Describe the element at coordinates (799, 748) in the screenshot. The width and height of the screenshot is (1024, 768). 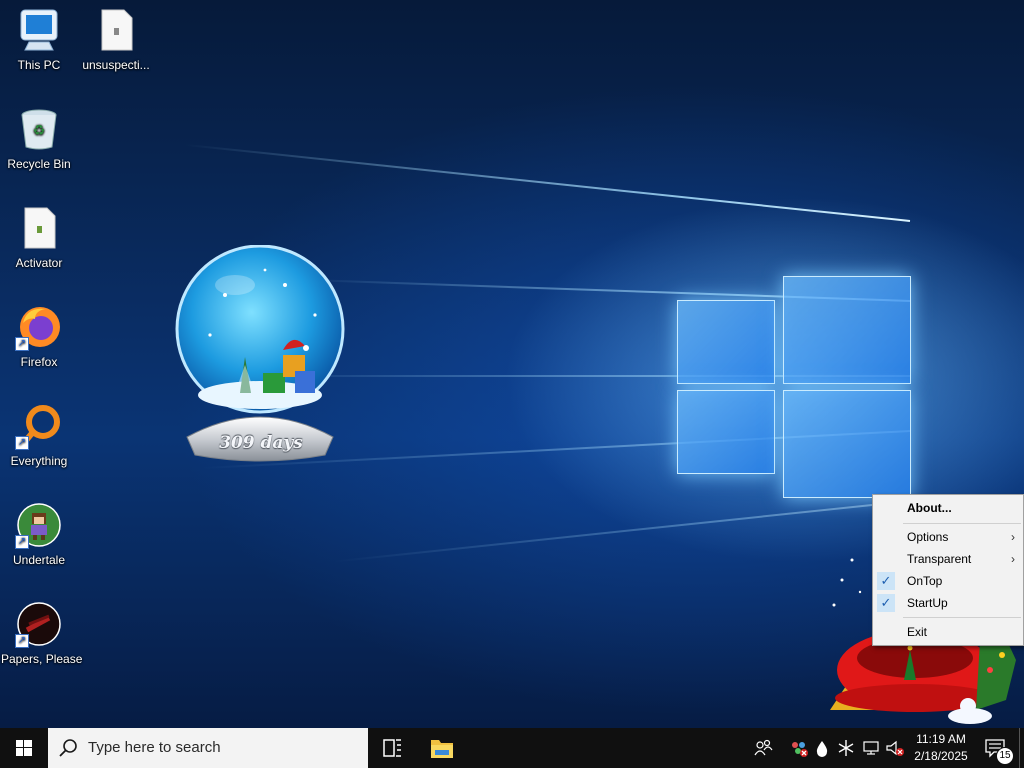
I see `network-error-icon` at that location.